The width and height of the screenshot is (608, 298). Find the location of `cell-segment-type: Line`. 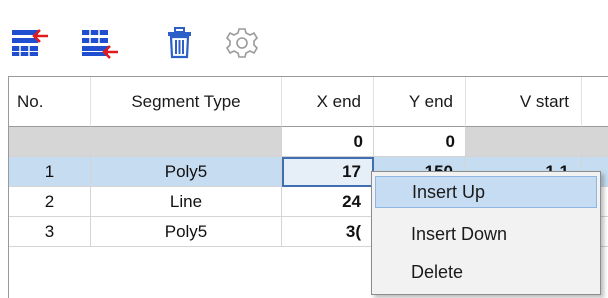

cell-segment-type: Line is located at coordinates (186, 202).